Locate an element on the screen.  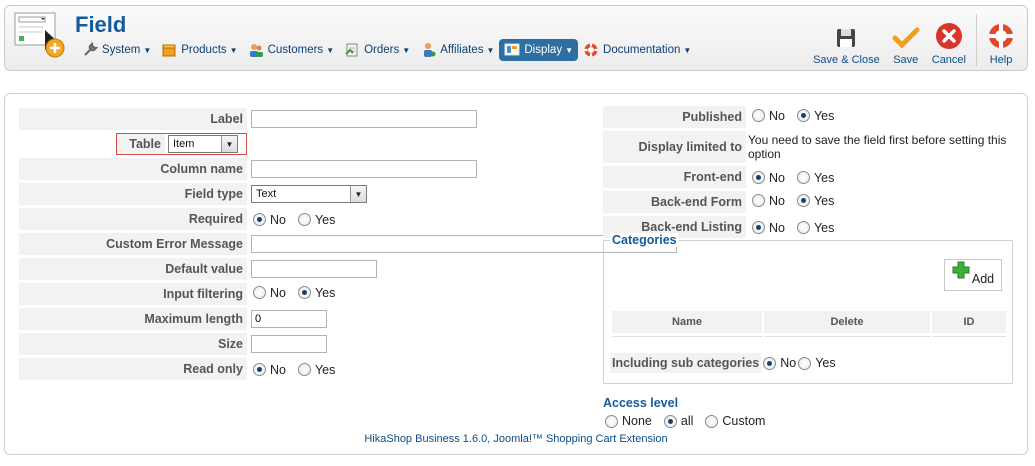
front-end-no-radio is located at coordinates (758, 178).